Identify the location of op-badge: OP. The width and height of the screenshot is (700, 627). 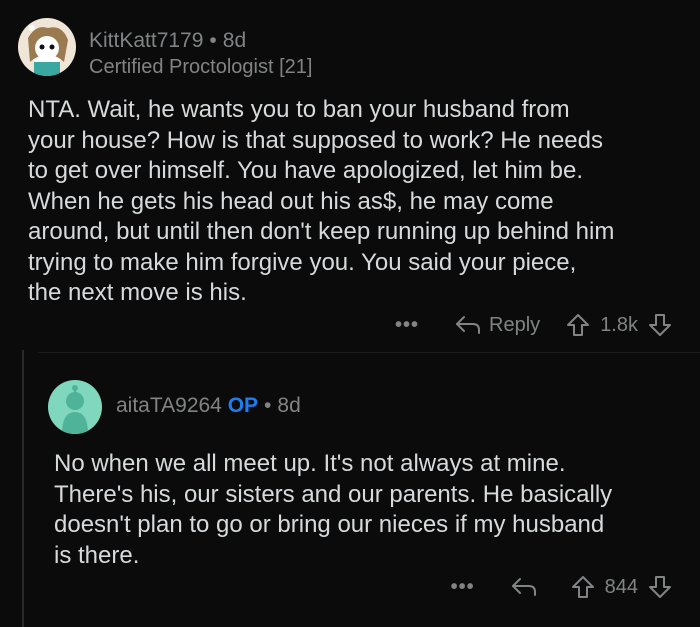
(243, 405).